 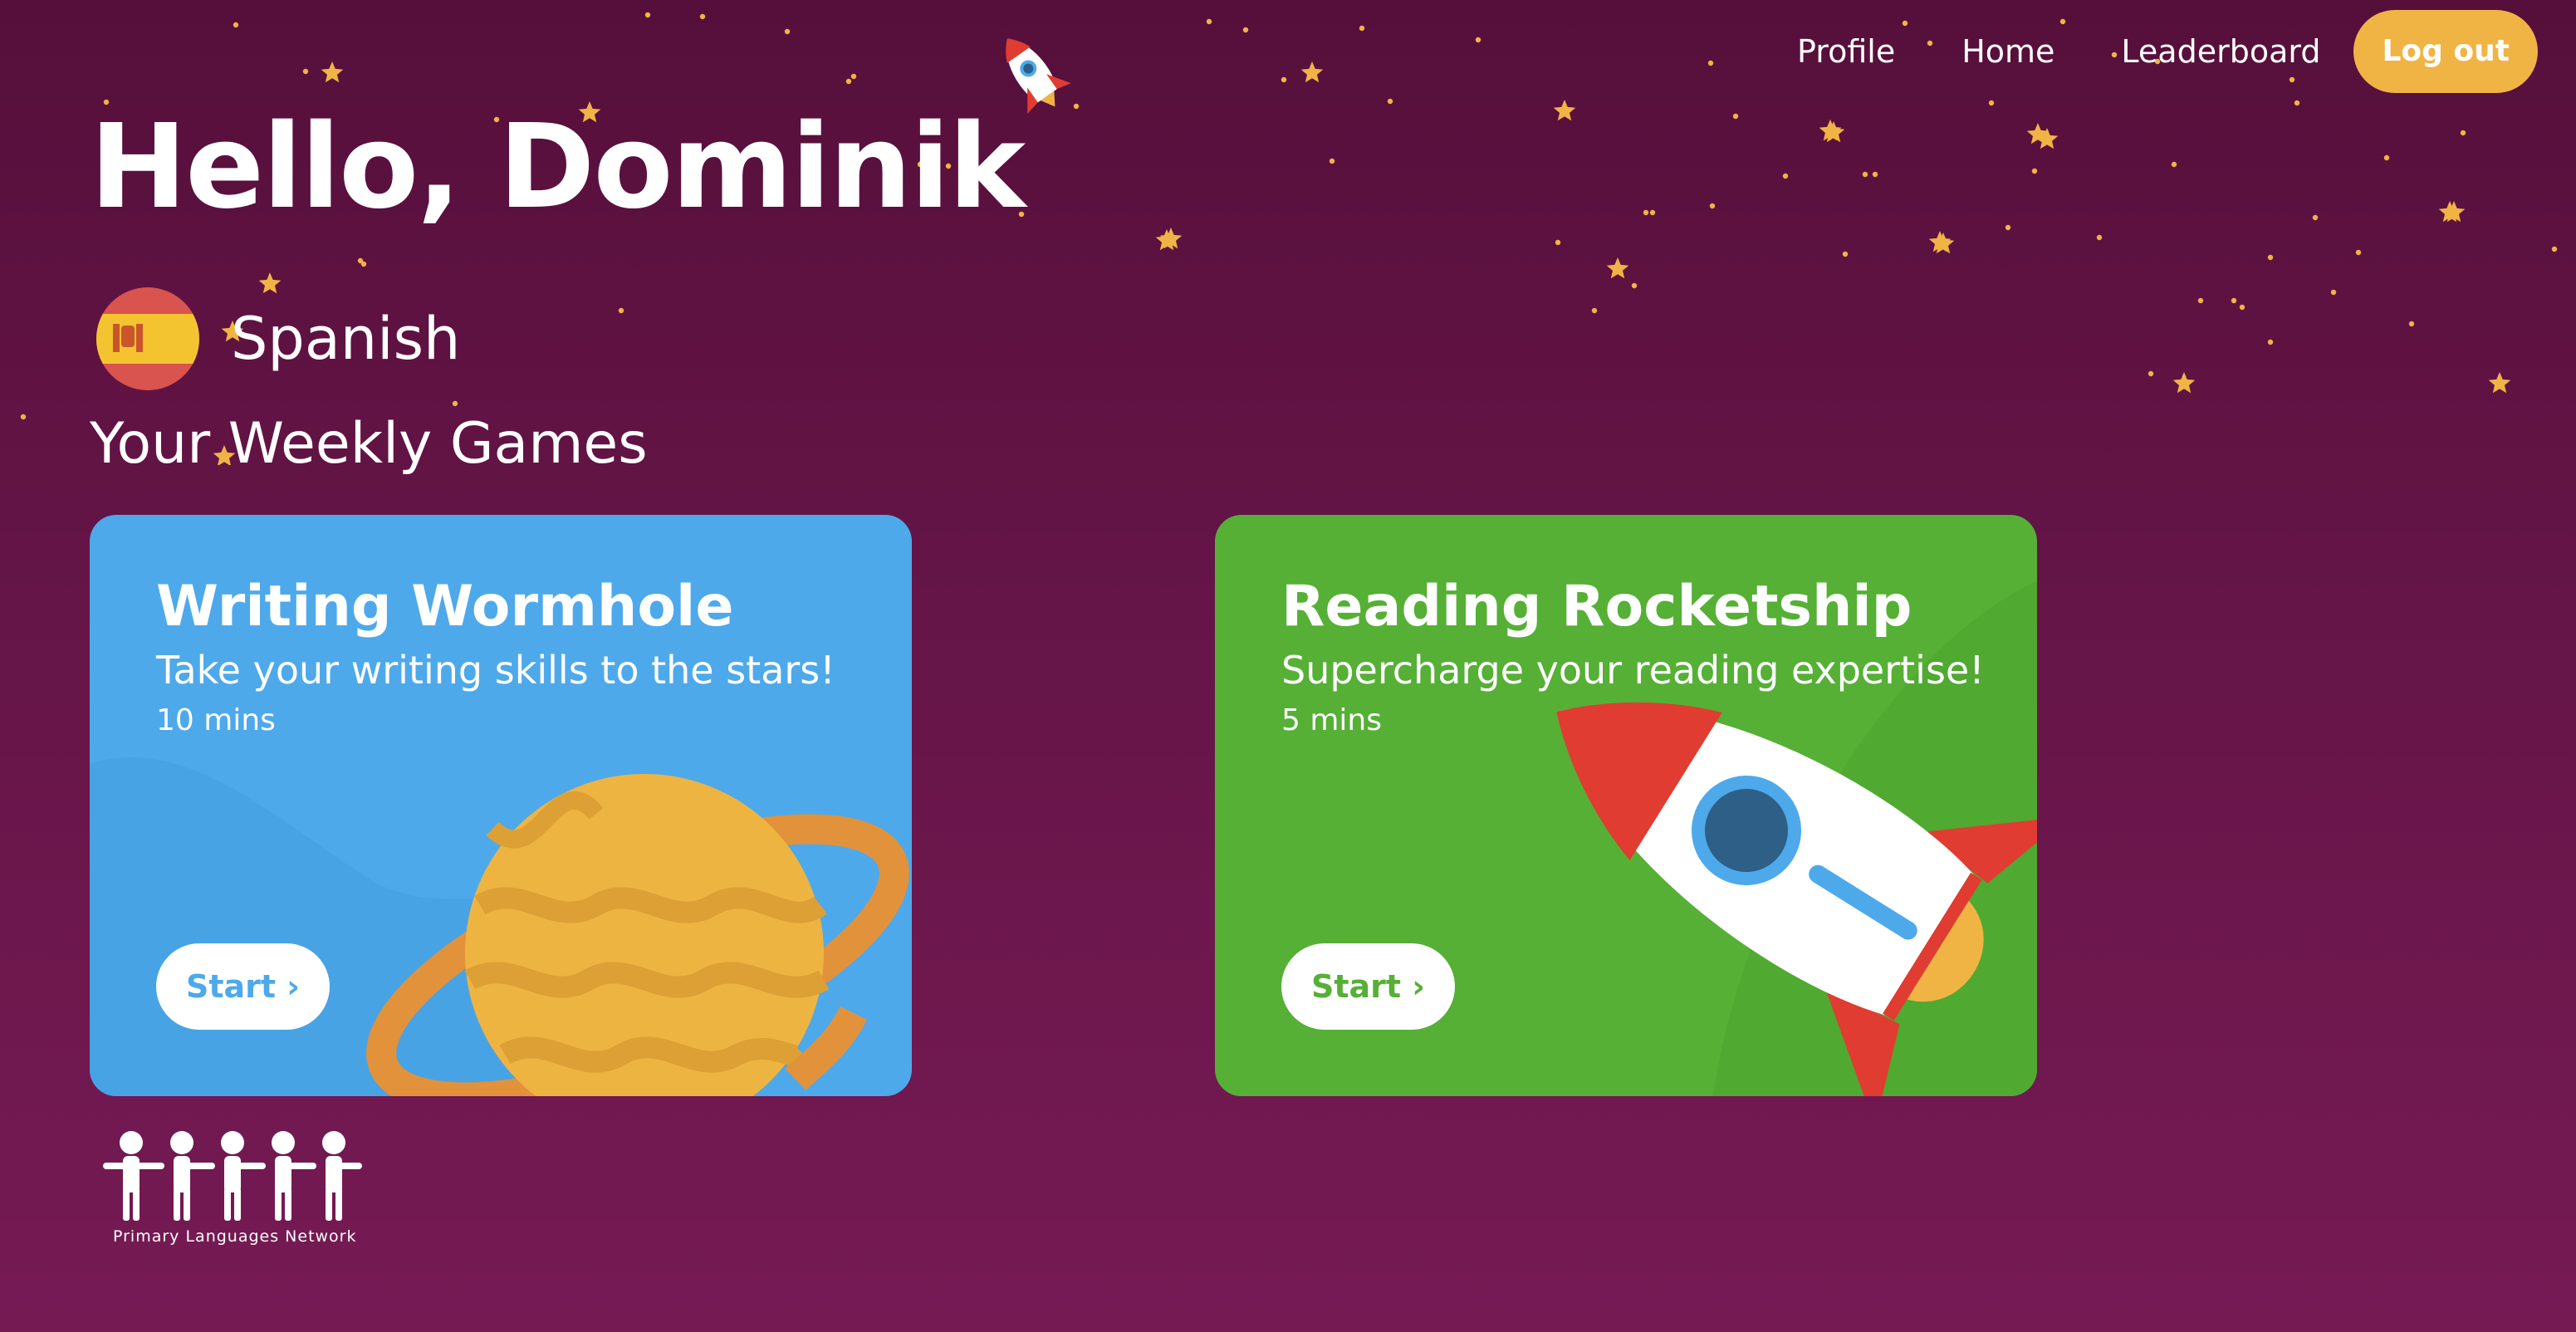 I want to click on game-subtitle: Supercharge your reading expertise!, so click(x=1633, y=670).